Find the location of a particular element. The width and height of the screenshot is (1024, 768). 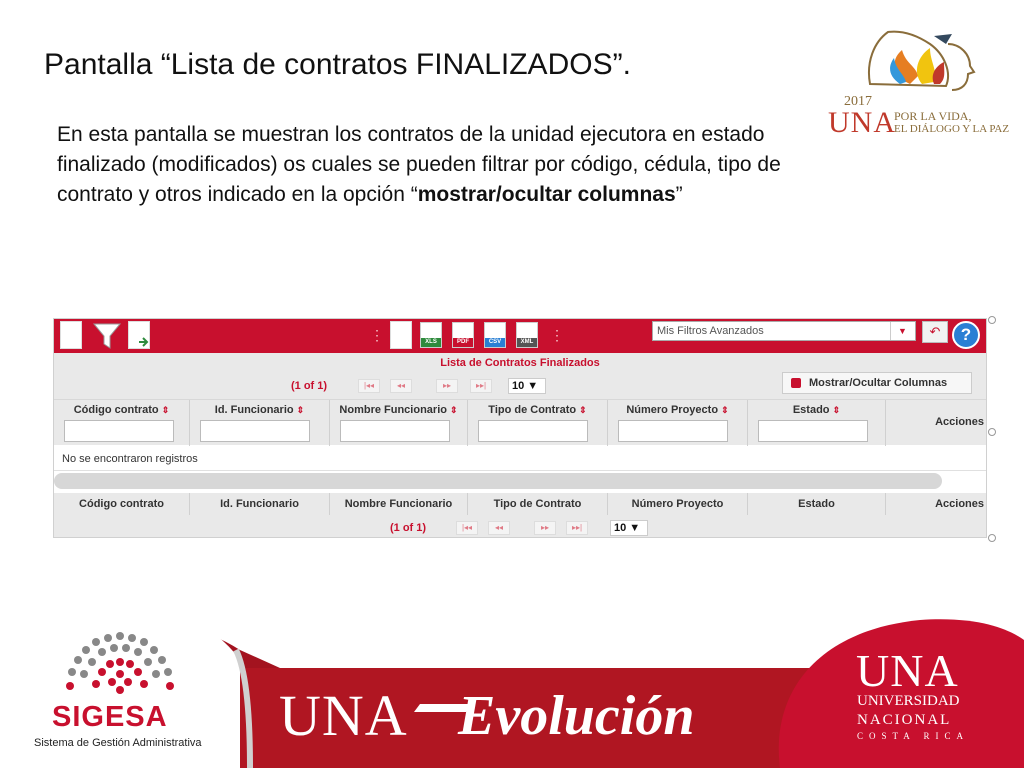

grid-title: Lista de Contratos Finalizados is located at coordinates (520, 363).